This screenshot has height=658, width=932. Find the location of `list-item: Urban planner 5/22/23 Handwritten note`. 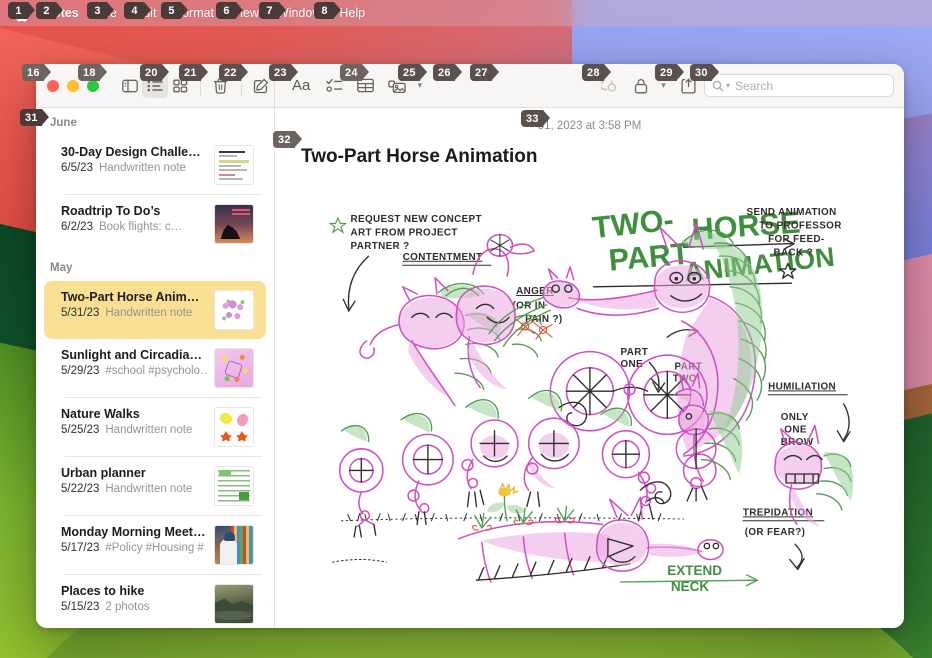

list-item: Urban planner 5/22/23 Handwritten note is located at coordinates (155, 486).